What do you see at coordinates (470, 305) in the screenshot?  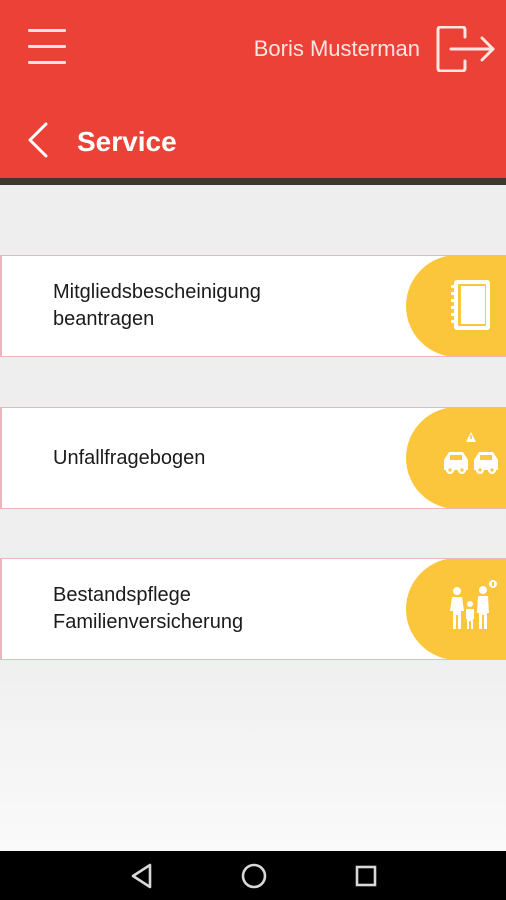 I see `notebook-icon` at bounding box center [470, 305].